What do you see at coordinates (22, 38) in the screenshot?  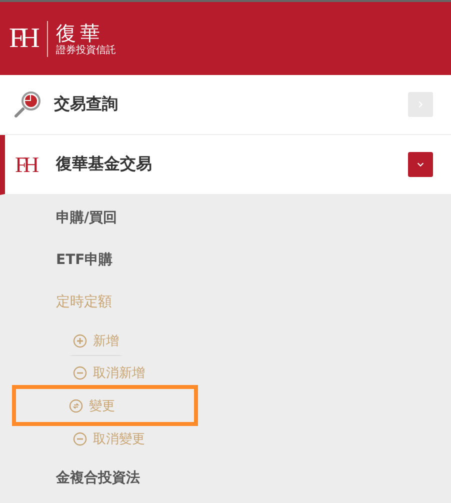 I see `logo-mark: FH` at bounding box center [22, 38].